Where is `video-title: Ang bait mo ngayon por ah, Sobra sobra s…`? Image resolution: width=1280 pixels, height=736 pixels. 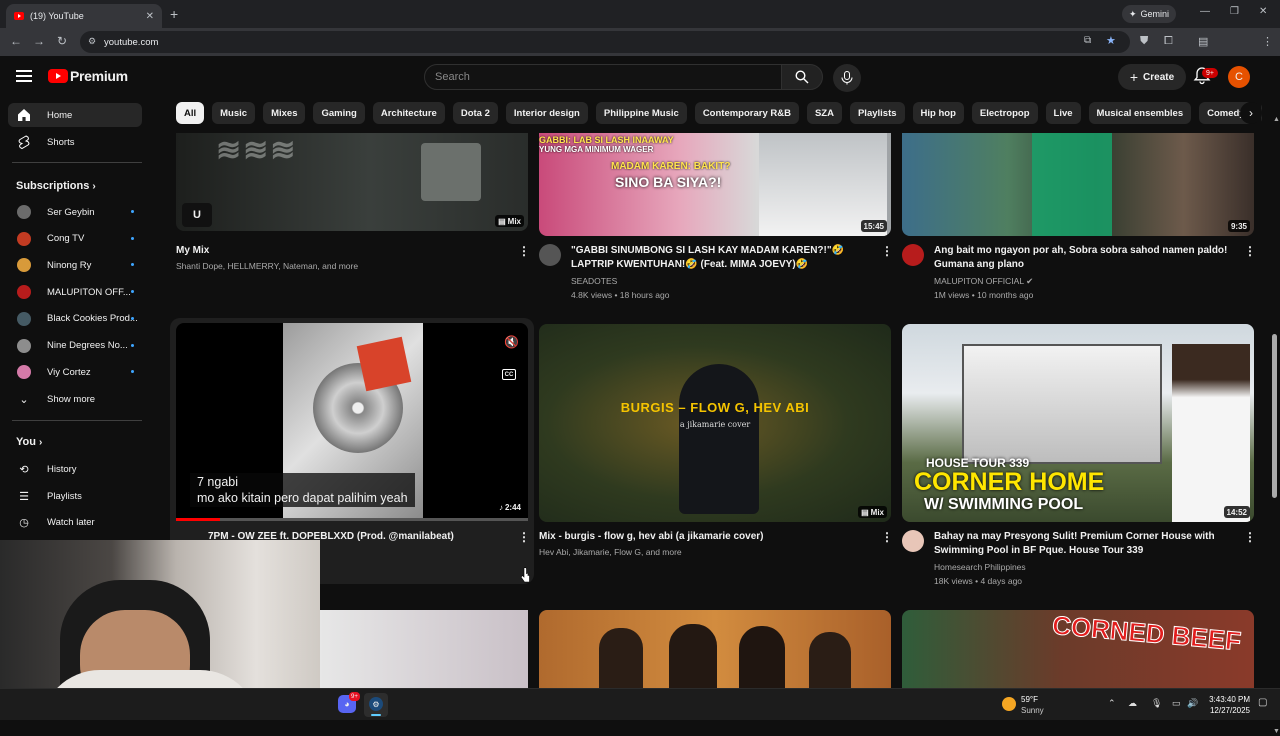
video-title: Ang bait mo ngayon por ah, Sobra sobra s… is located at coordinates (1089, 258).